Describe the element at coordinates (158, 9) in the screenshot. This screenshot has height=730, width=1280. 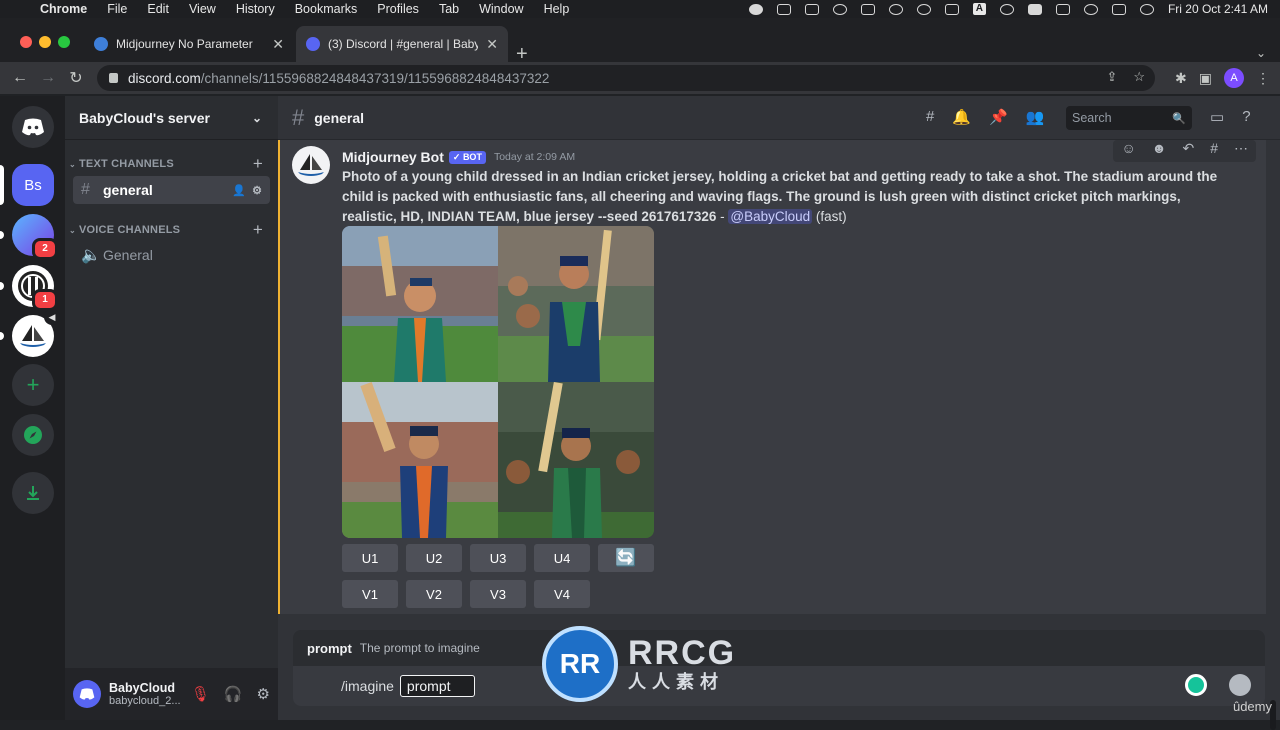
I see `menu-edit: Edit` at that location.